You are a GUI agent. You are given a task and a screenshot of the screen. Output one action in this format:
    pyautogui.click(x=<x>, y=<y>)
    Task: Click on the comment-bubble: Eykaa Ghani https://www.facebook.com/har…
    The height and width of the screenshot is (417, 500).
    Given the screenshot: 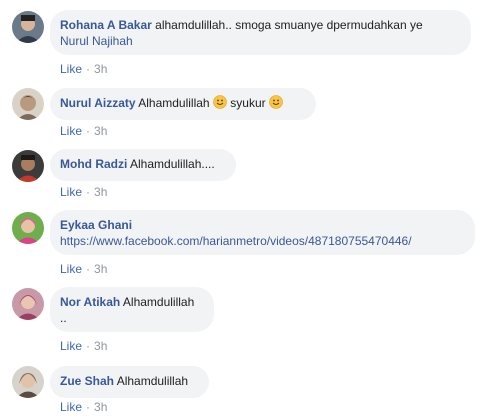 What is the action you would take?
    pyautogui.click(x=262, y=232)
    